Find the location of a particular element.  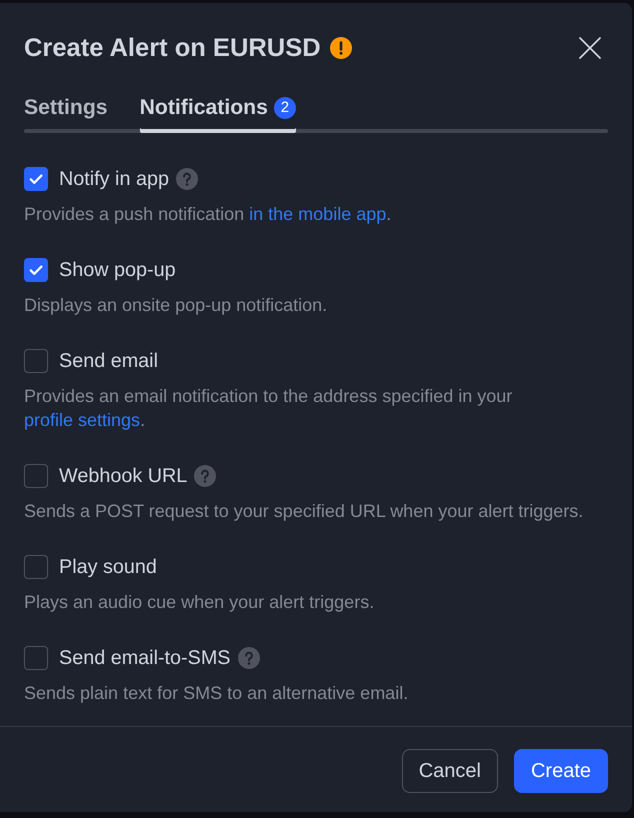

link: profile settings is located at coordinates (82, 420).